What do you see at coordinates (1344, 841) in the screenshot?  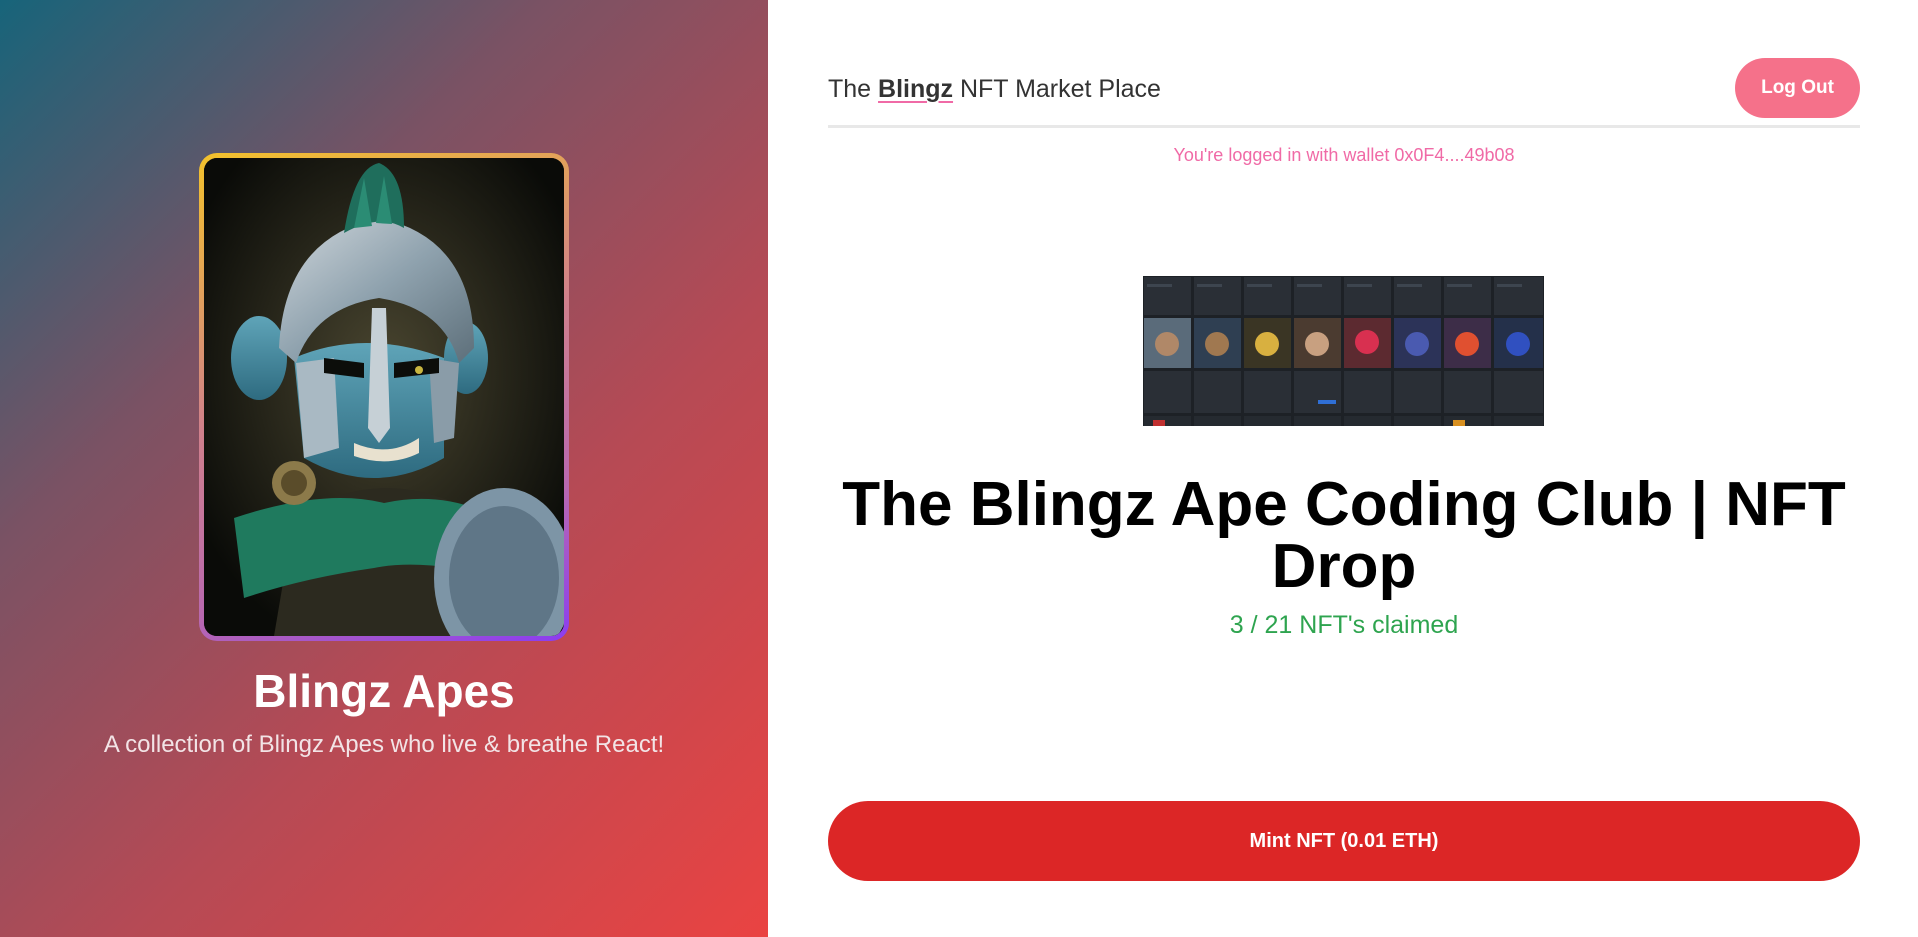 I see `mint-nft-button: Mint NFT (0.01 ETH)` at bounding box center [1344, 841].